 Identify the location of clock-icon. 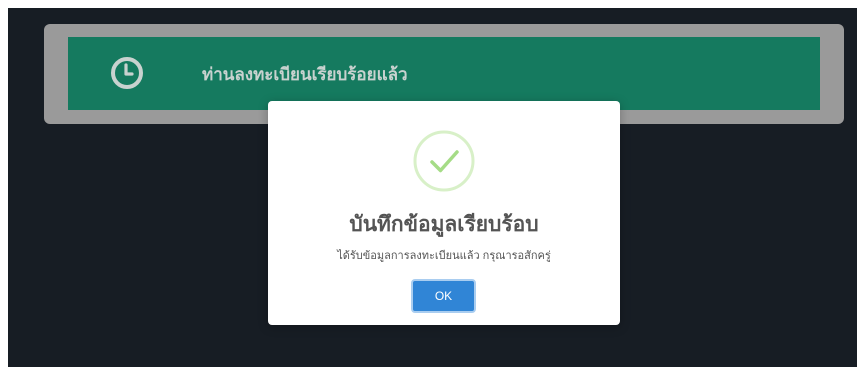
(127, 73).